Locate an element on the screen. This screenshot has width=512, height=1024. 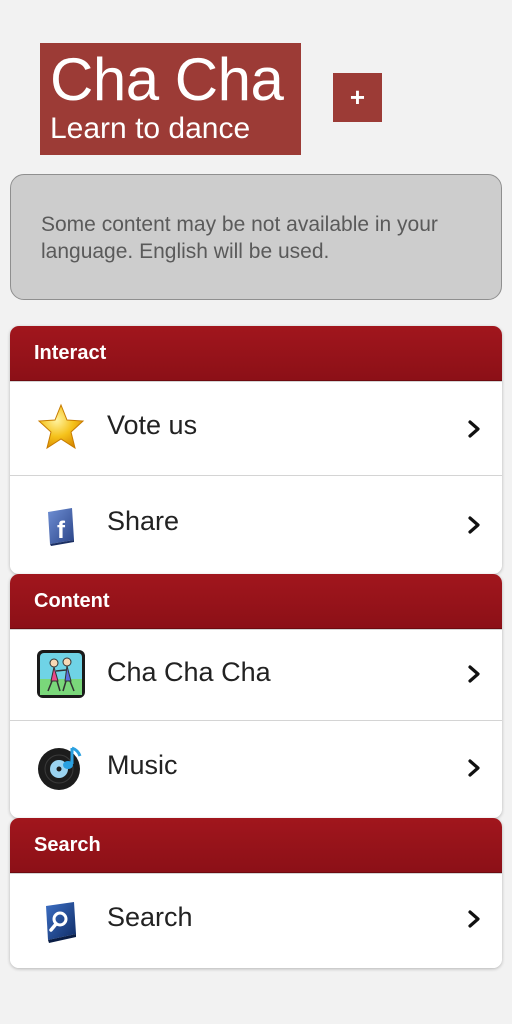
logo-subtitle: Learn to dance is located at coordinates (150, 128).